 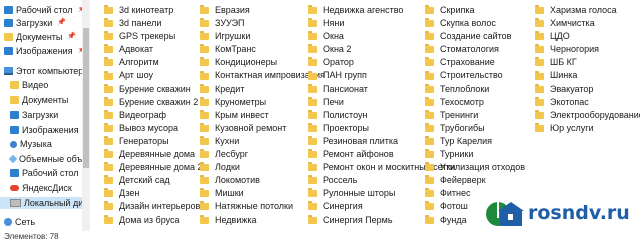 What do you see at coordinates (153, 10) in the screenshot?
I see `folder-item: 3d кинотеатр` at bounding box center [153, 10].